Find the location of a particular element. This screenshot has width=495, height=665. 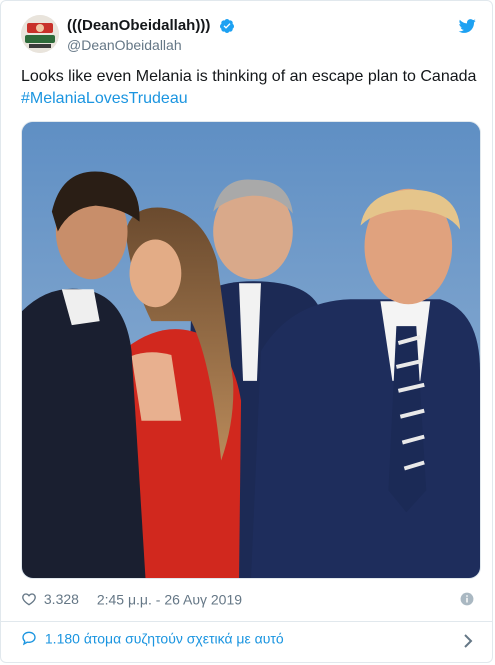

like-count: 3.328 is located at coordinates (61, 599).